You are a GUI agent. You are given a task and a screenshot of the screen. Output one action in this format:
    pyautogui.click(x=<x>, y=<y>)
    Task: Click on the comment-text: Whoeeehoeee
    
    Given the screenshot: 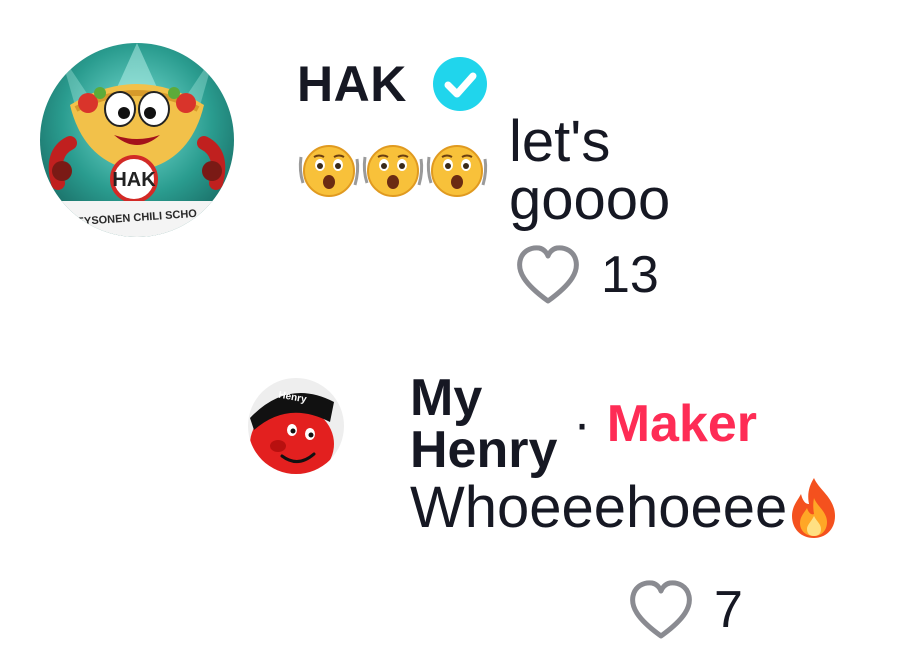 What is the action you would take?
    pyautogui.click(x=625, y=508)
    